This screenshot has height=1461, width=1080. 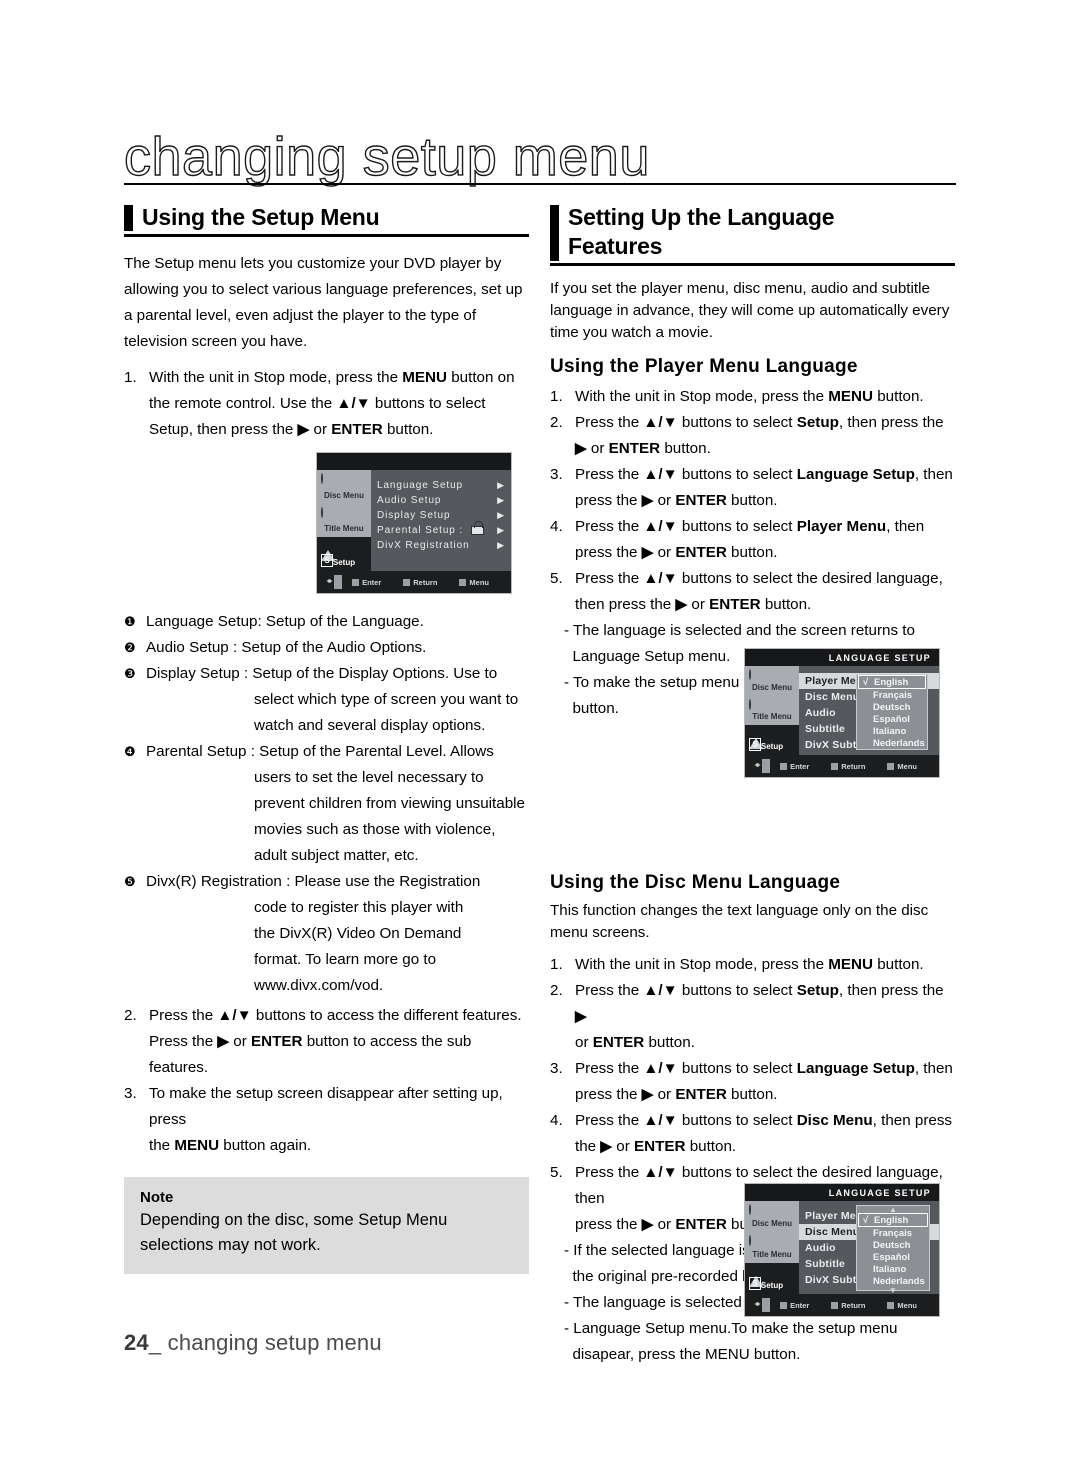 I want to click on language-option-nederlands: Nederlands, so click(x=892, y=743).